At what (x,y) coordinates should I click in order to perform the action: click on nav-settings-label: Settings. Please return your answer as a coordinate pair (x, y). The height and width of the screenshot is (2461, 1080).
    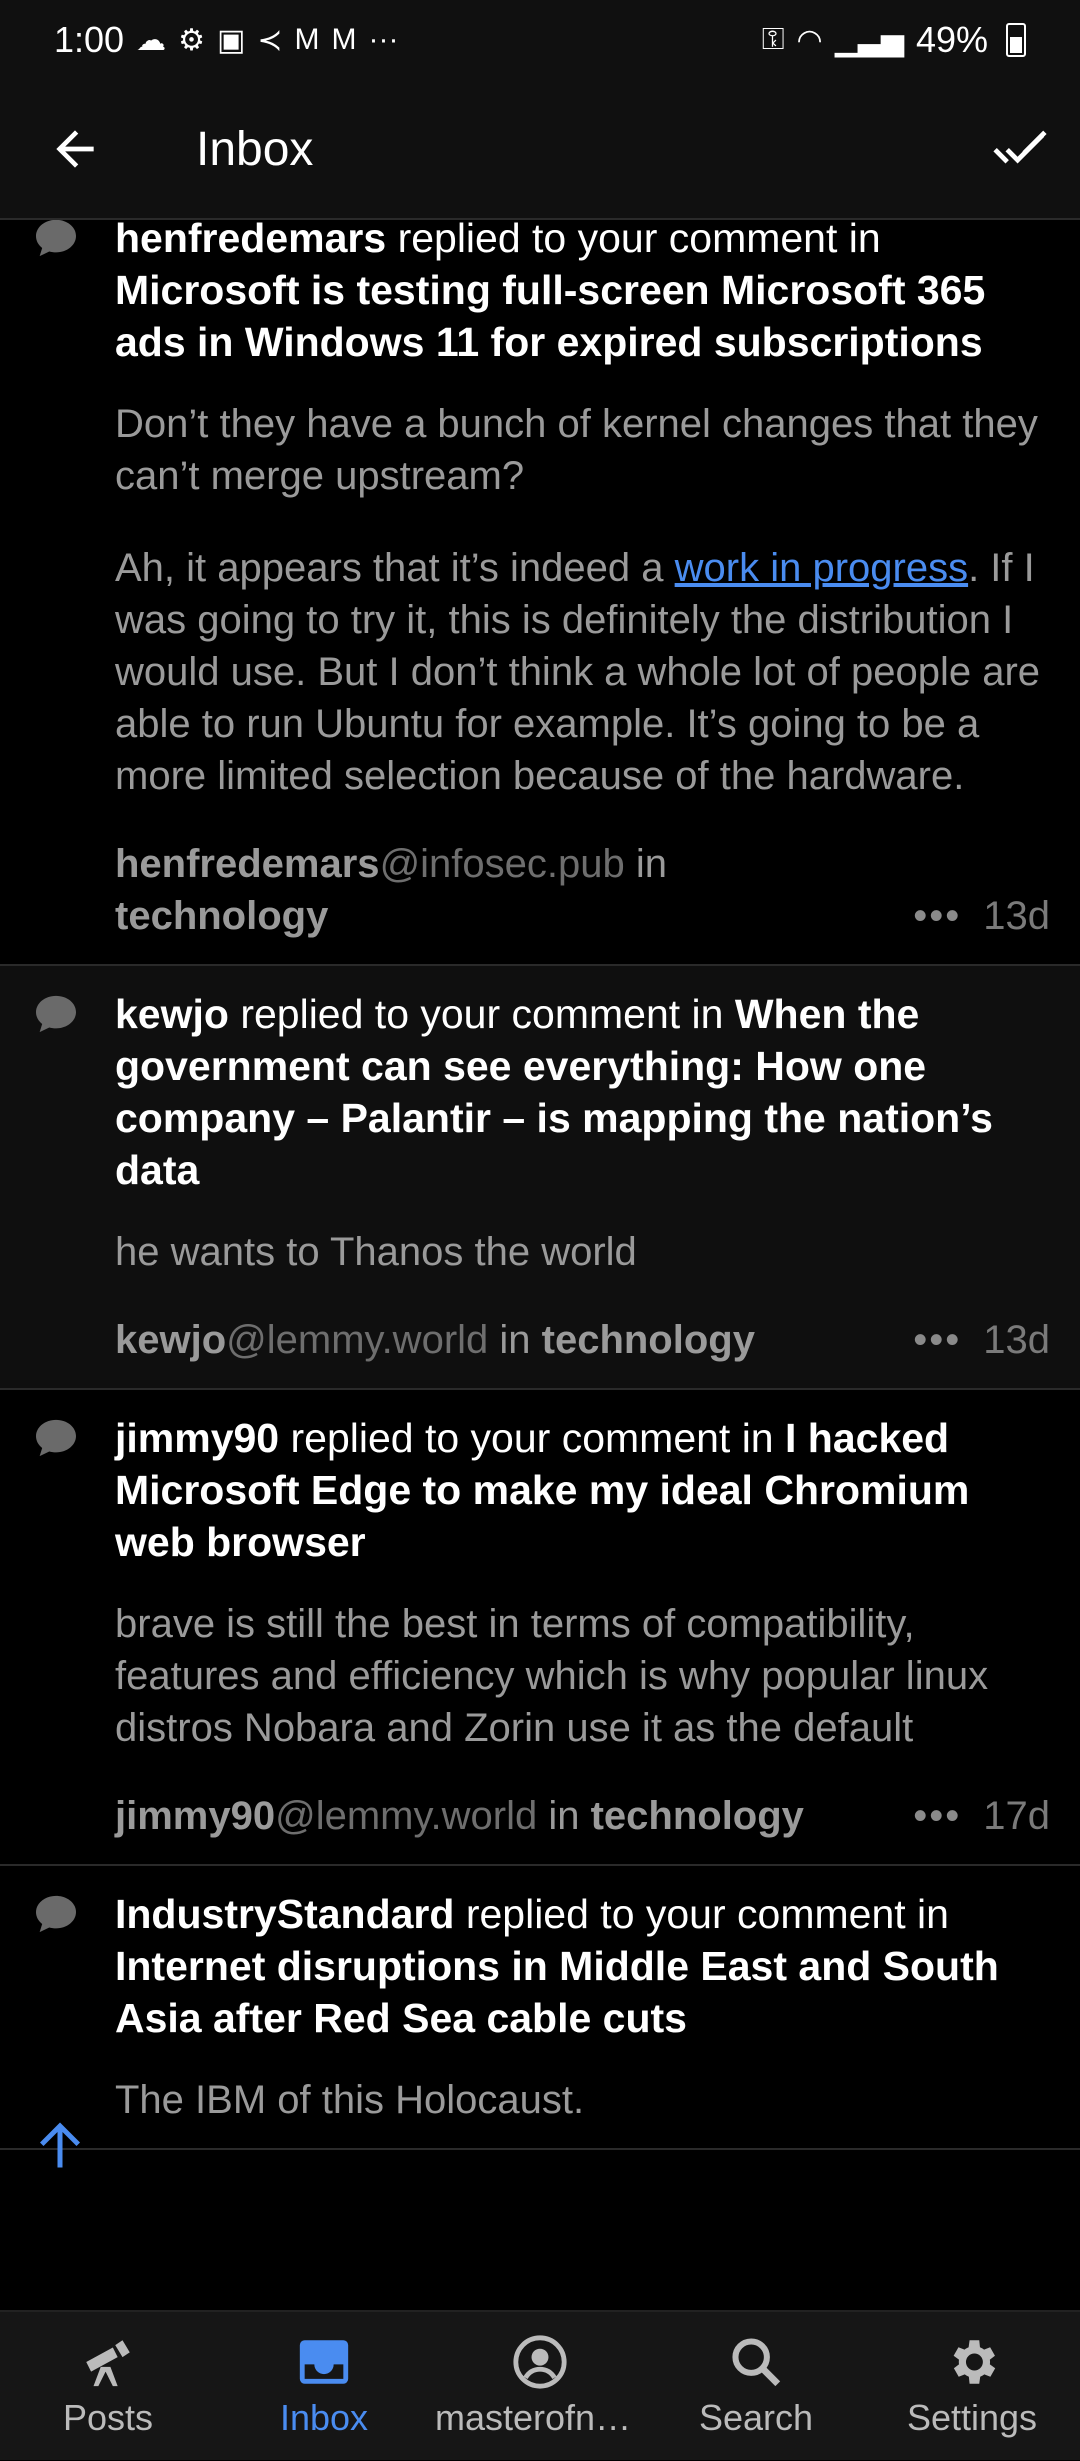
    Looking at the image, I should click on (972, 2417).